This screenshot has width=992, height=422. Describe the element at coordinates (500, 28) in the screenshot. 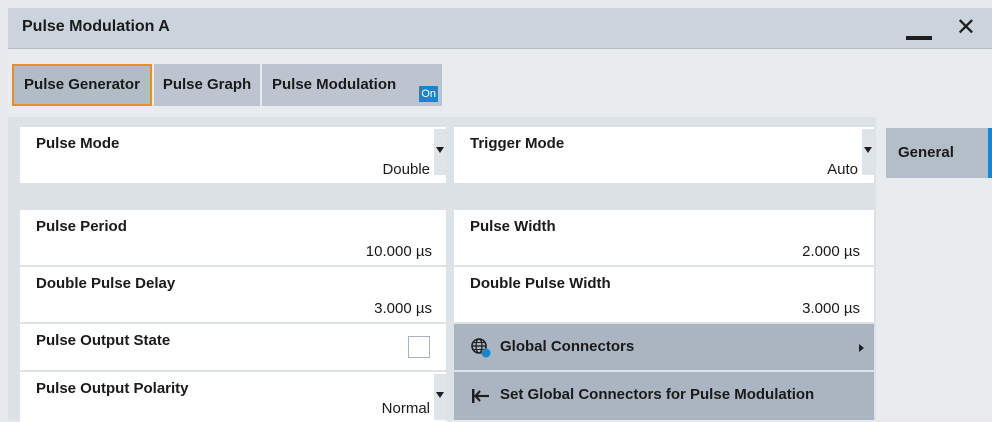

I see `title-bar: Pulse Modulation A ✕` at that location.